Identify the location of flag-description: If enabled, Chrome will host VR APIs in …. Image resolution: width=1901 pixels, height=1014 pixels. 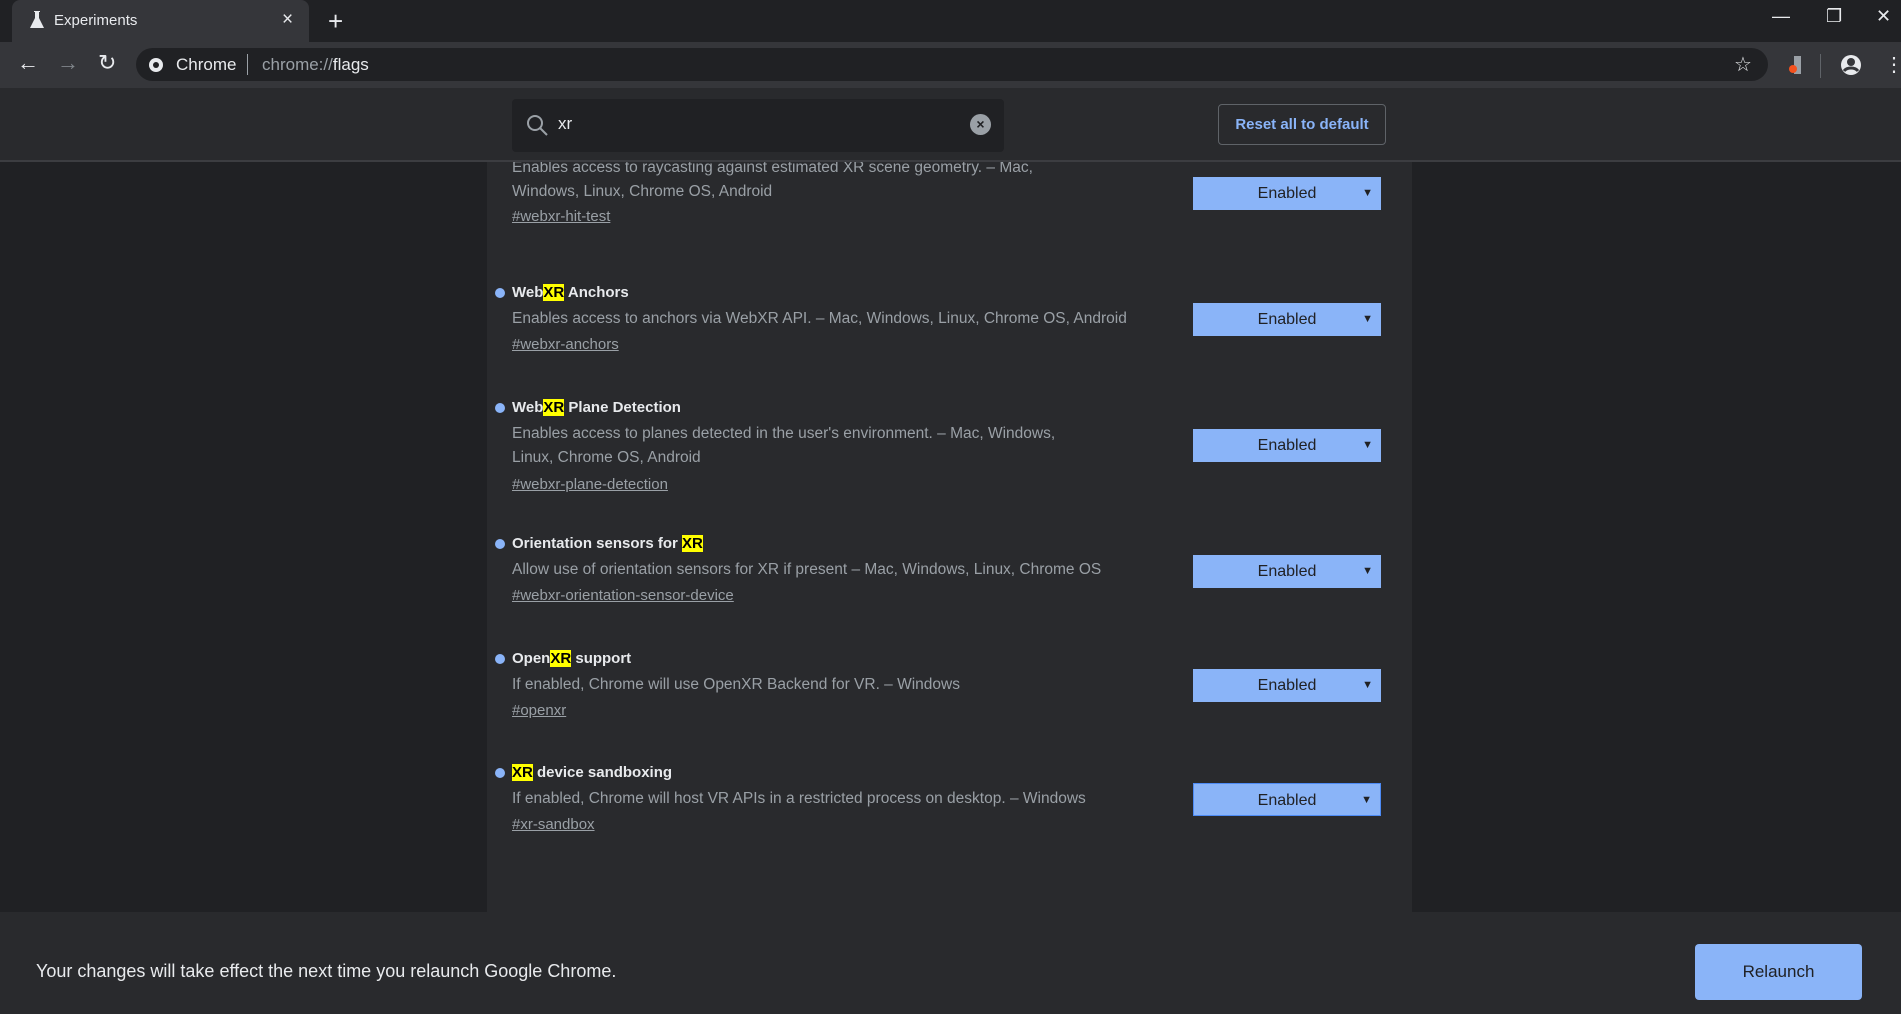
(799, 798).